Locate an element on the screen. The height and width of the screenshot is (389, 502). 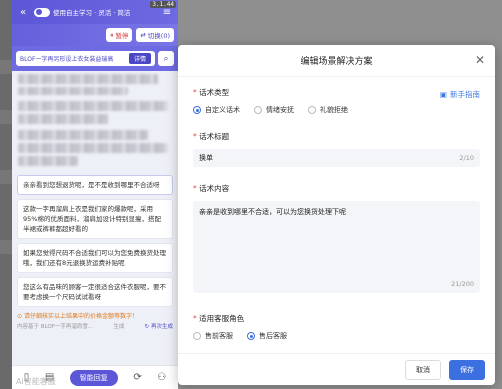
regenerate-button: ↻ 再次生成 is located at coordinates (159, 326).